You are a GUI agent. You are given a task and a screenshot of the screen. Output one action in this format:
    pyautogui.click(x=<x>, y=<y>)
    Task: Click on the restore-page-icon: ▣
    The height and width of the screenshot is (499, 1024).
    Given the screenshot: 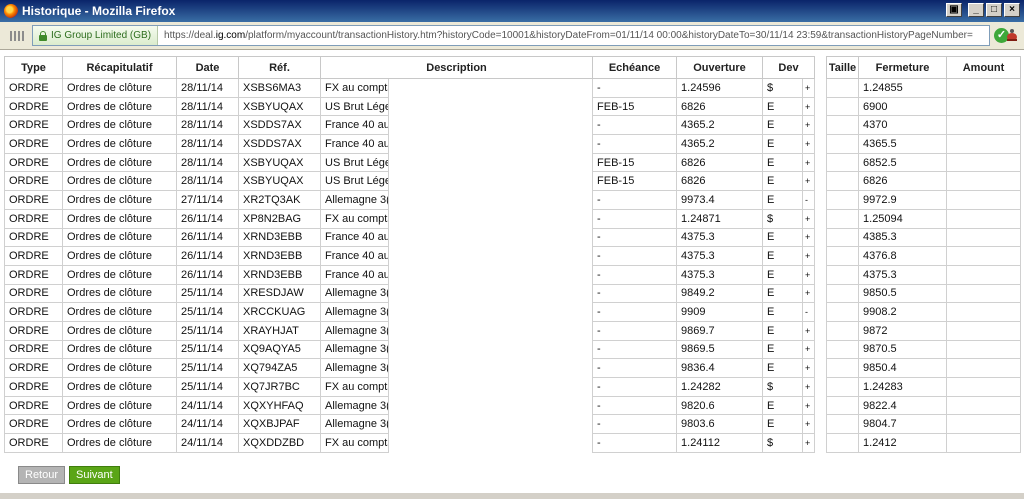 What is the action you would take?
    pyautogui.click(x=954, y=10)
    